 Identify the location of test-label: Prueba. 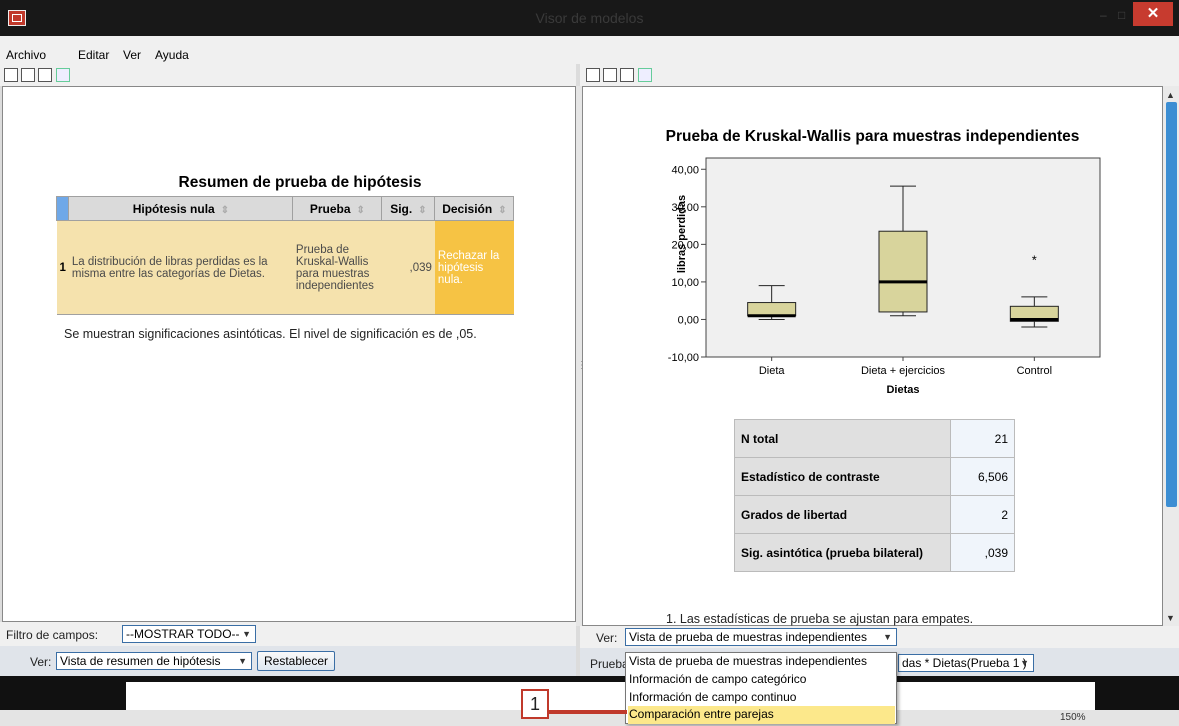
(609, 664).